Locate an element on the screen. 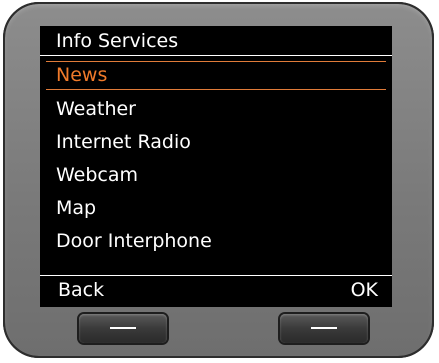 The image size is (439, 363). menu-item-internet-radio: Internet Radio is located at coordinates (123, 142).